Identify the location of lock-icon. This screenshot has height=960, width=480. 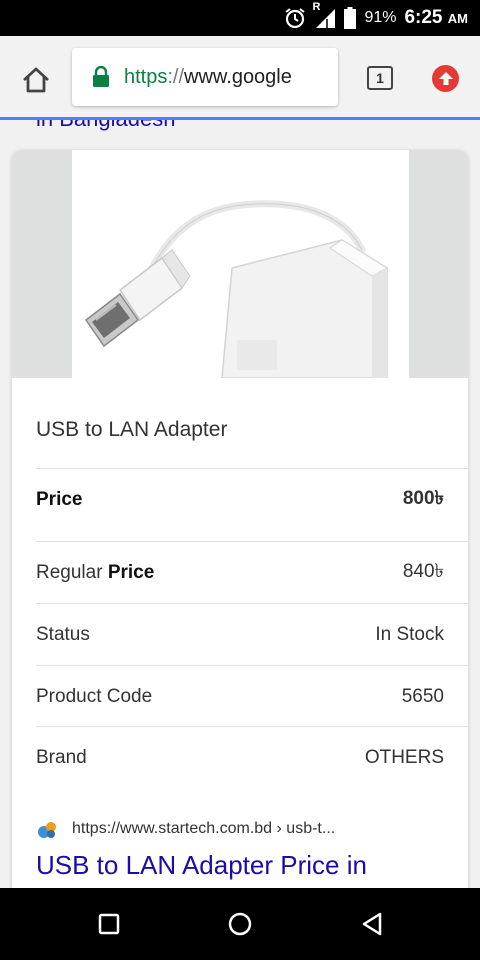
(101, 76).